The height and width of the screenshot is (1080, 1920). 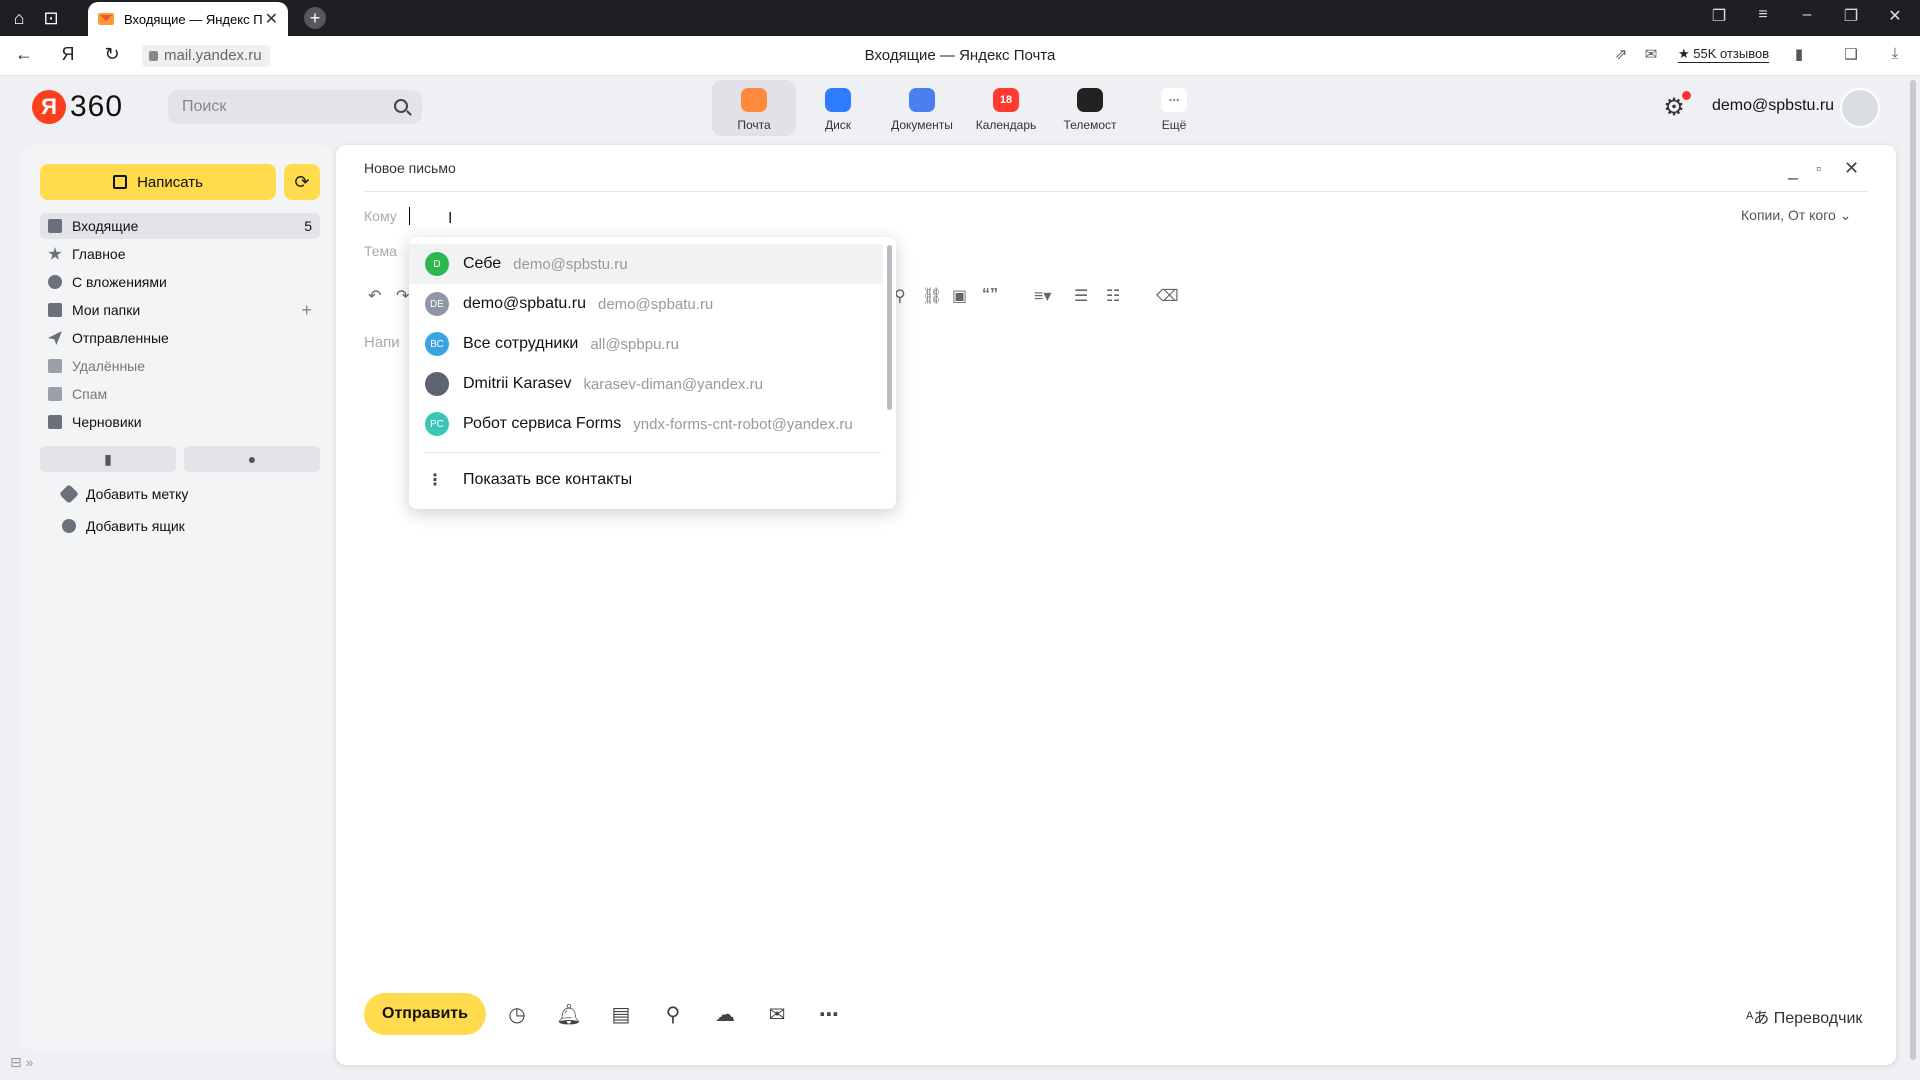 What do you see at coordinates (380, 216) in the screenshot?
I see `to-label: Кому` at bounding box center [380, 216].